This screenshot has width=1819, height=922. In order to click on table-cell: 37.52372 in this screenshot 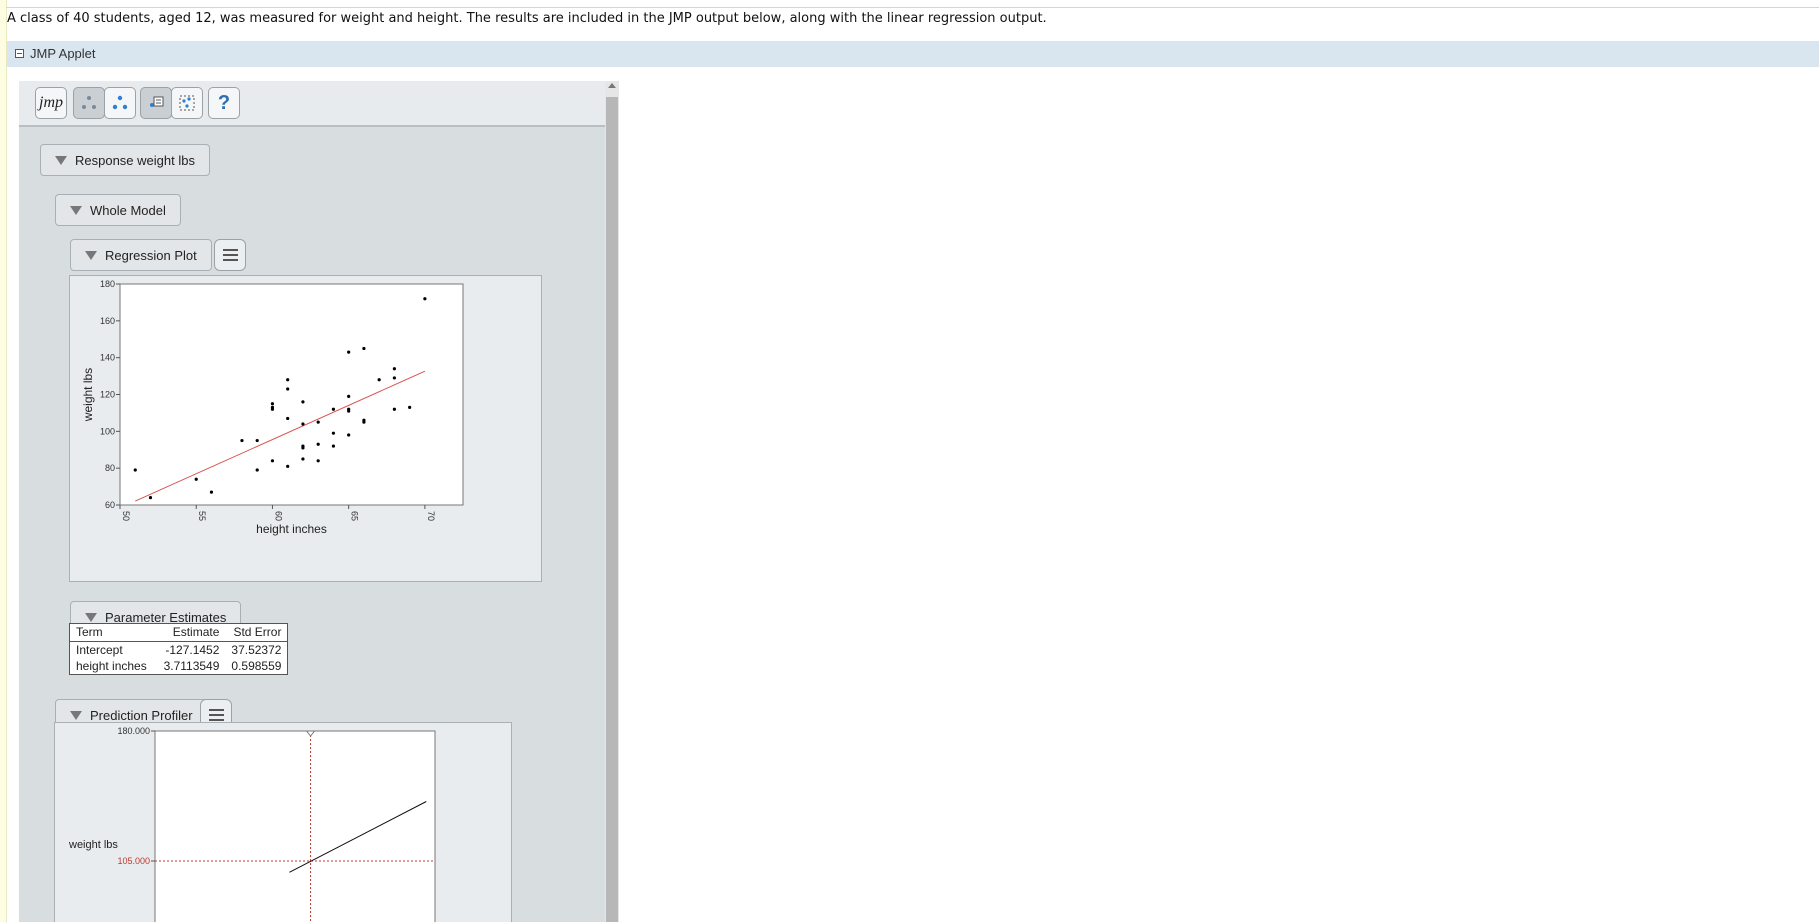, I will do `click(256, 650)`.